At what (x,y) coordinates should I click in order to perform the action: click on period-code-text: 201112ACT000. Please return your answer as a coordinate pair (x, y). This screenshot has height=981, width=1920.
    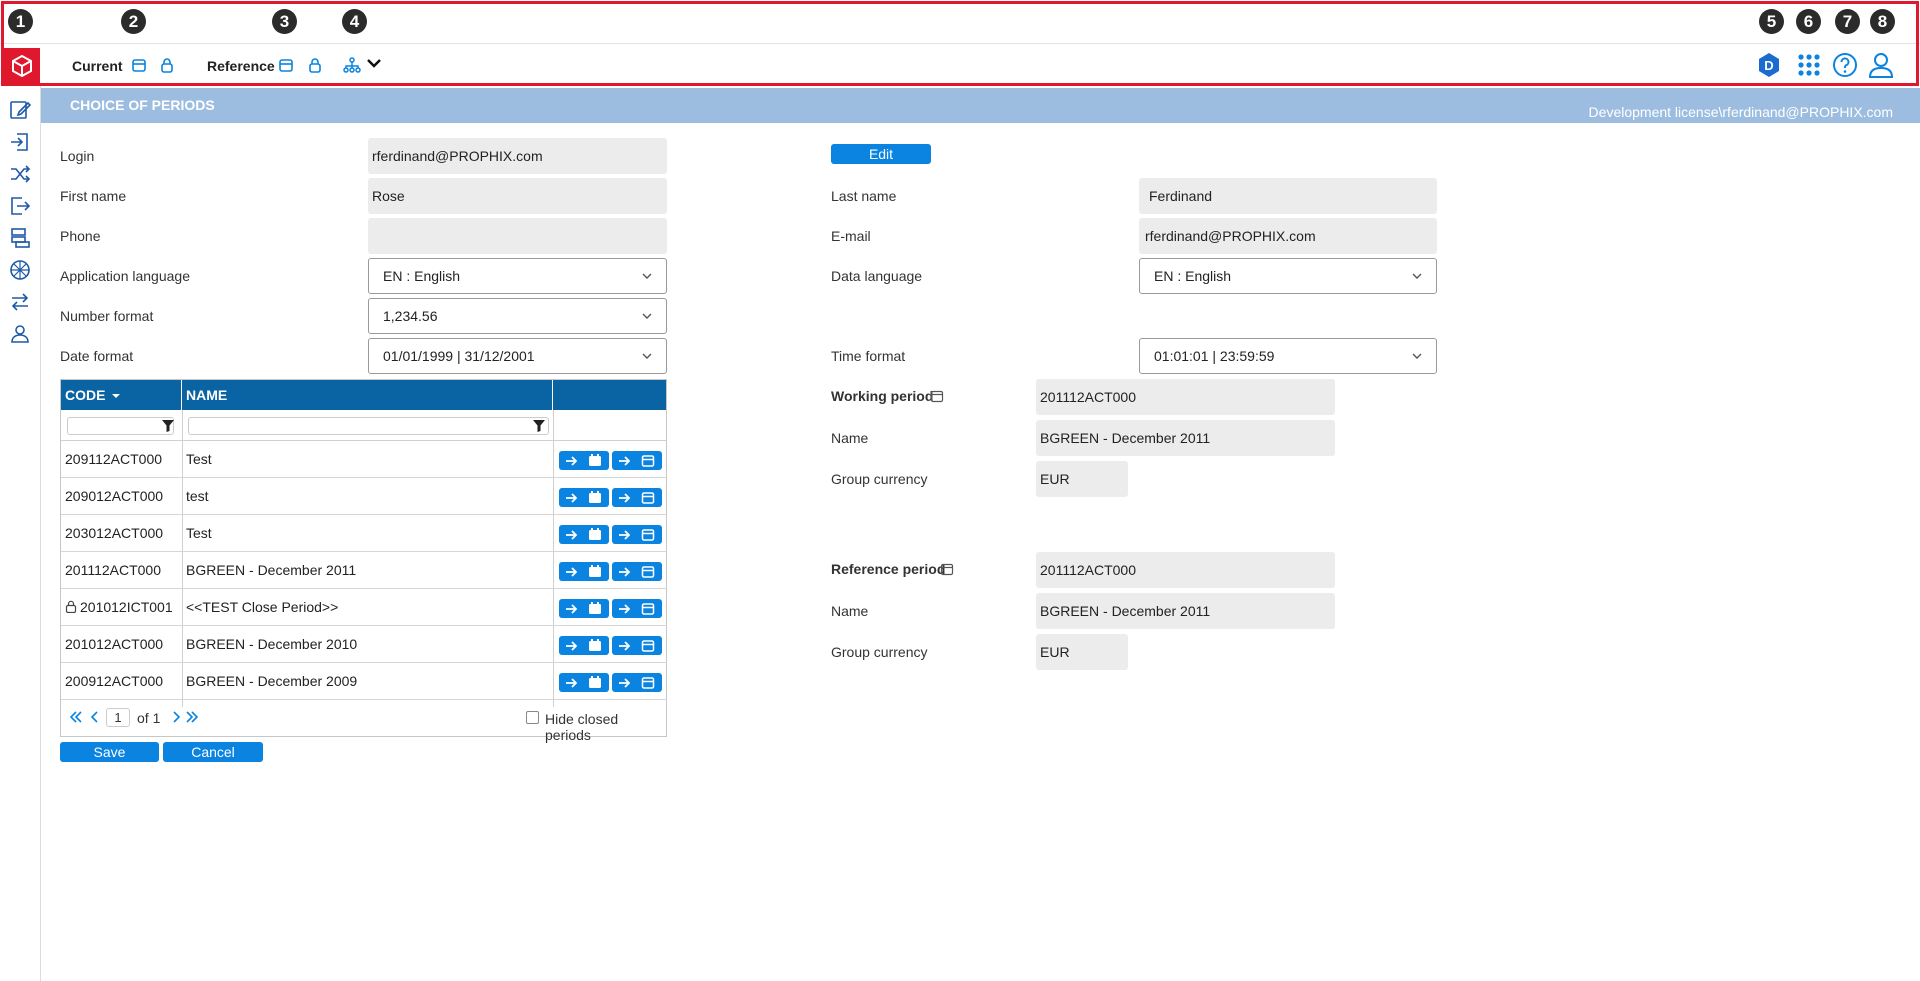
    Looking at the image, I should click on (113, 570).